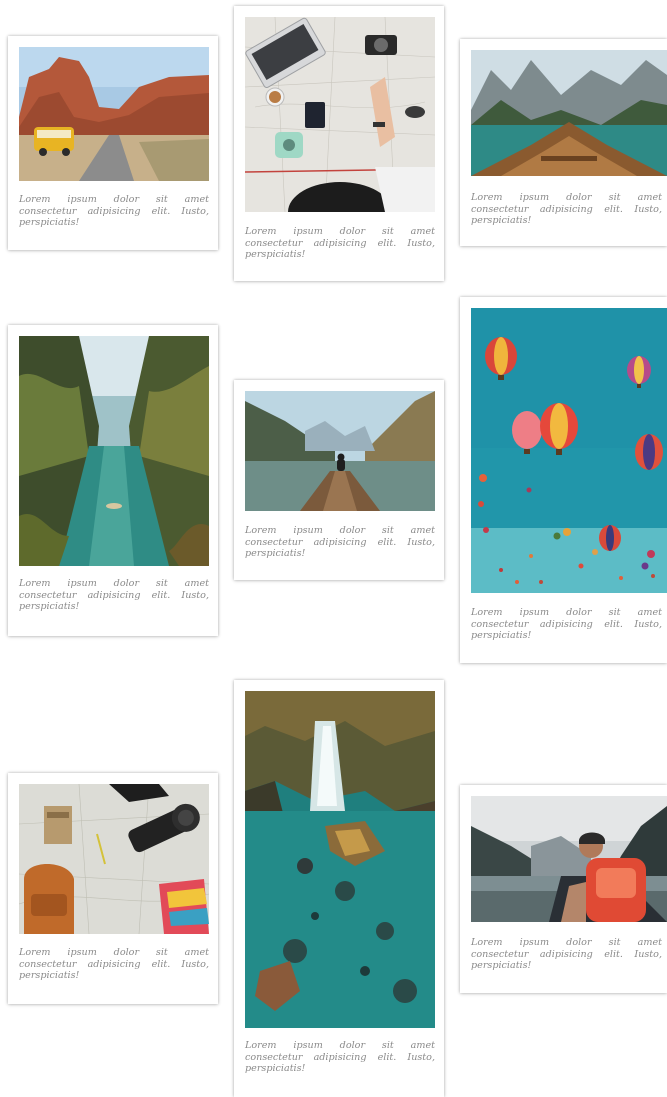  I want to click on photo-mountain-pier, so click(340, 451).